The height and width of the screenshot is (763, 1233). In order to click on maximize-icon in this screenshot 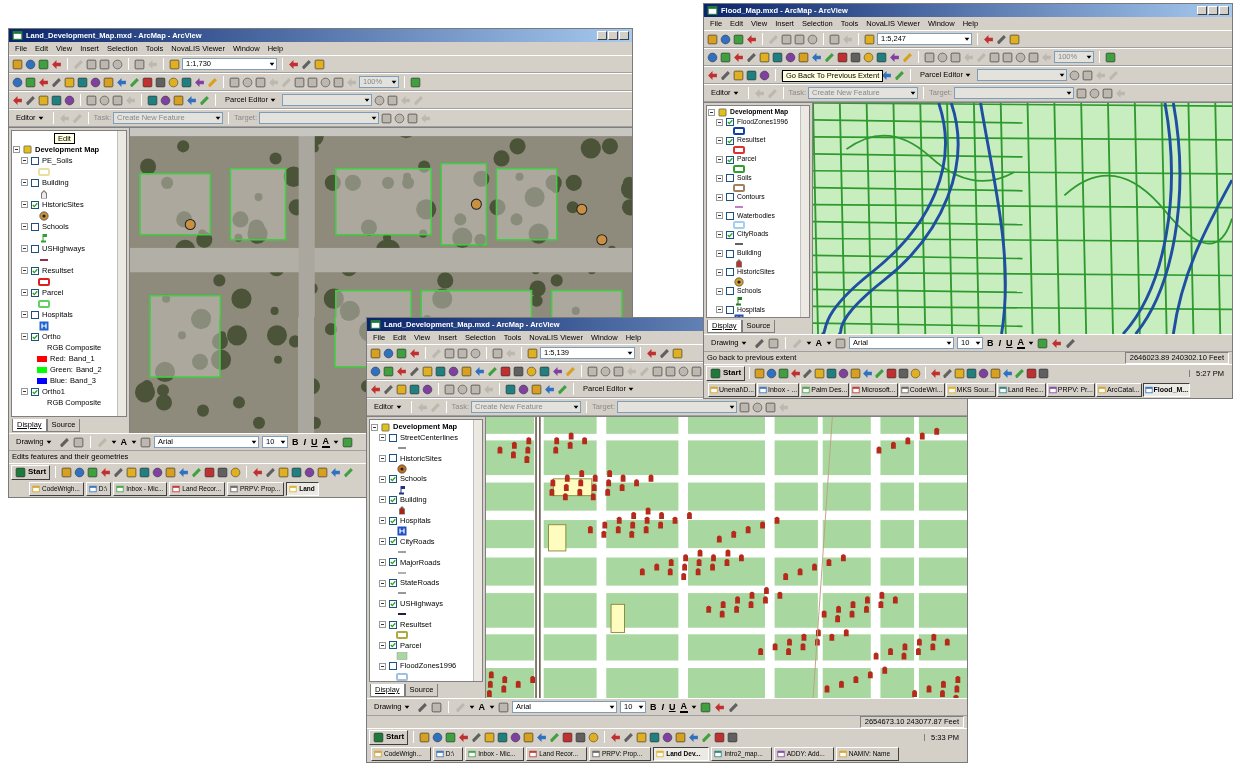, I will do `click(1213, 10)`.